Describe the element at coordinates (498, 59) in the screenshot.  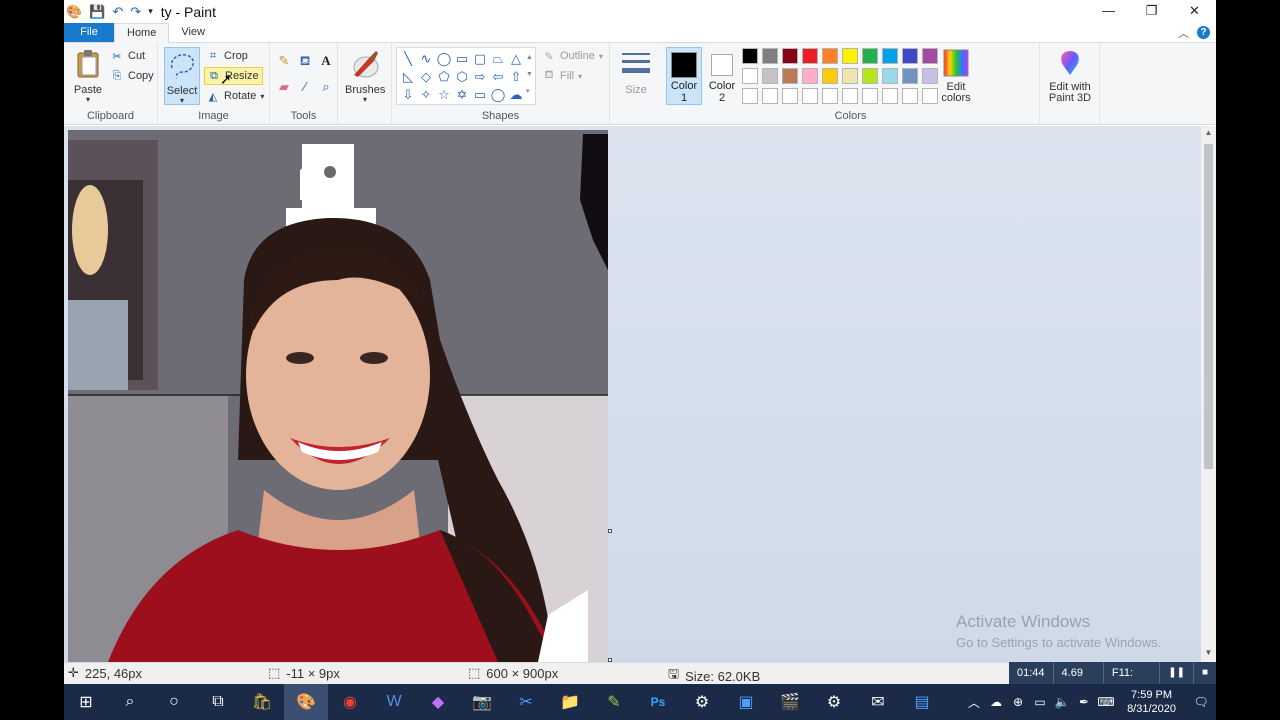
I see `polygon-shape-icon: ⏢` at that location.